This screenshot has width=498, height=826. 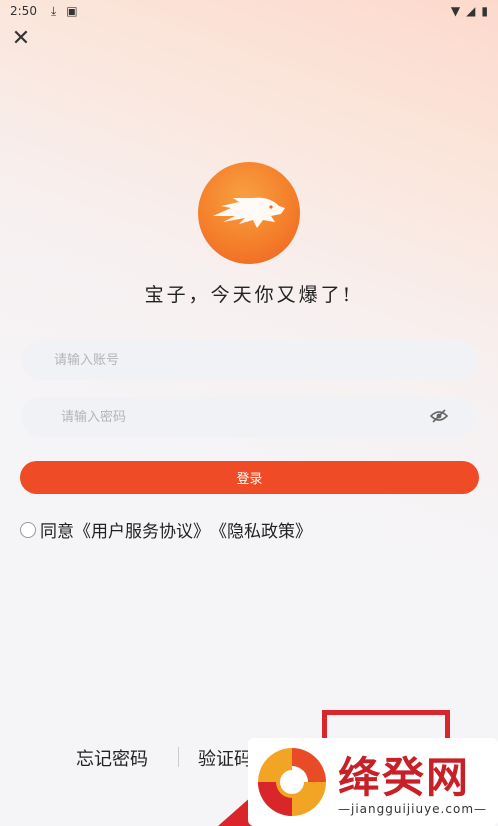 I want to click on password-input, so click(x=249, y=417).